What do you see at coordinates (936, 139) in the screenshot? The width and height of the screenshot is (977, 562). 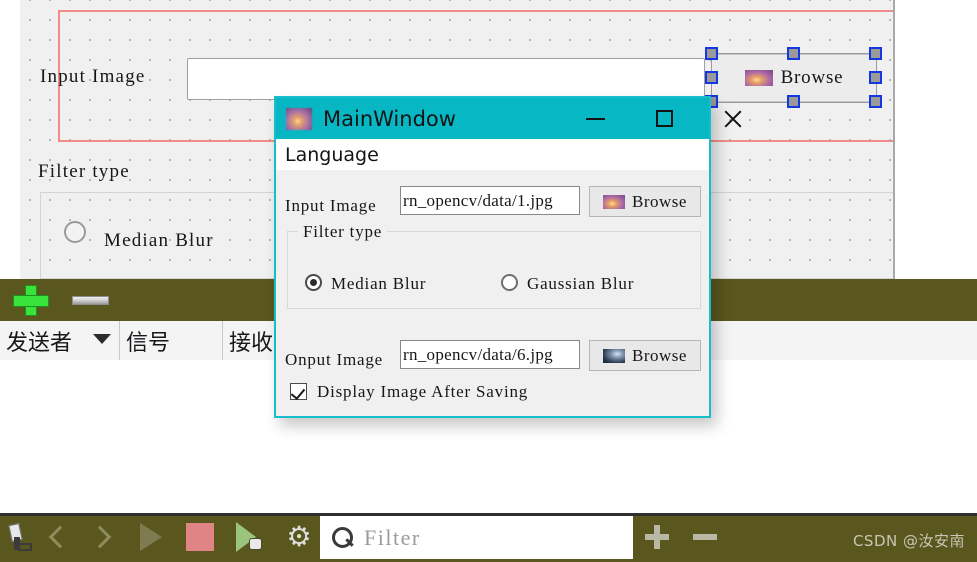 I see `canvas-right-margin` at bounding box center [936, 139].